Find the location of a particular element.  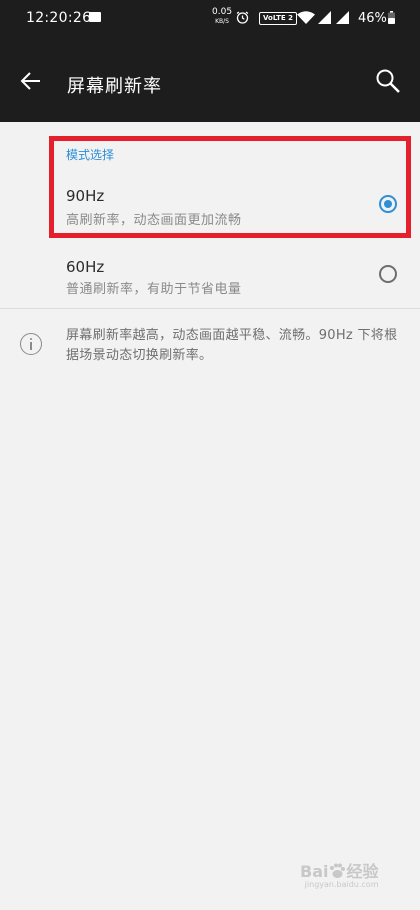

wifi-icon is located at coordinates (306, 17).